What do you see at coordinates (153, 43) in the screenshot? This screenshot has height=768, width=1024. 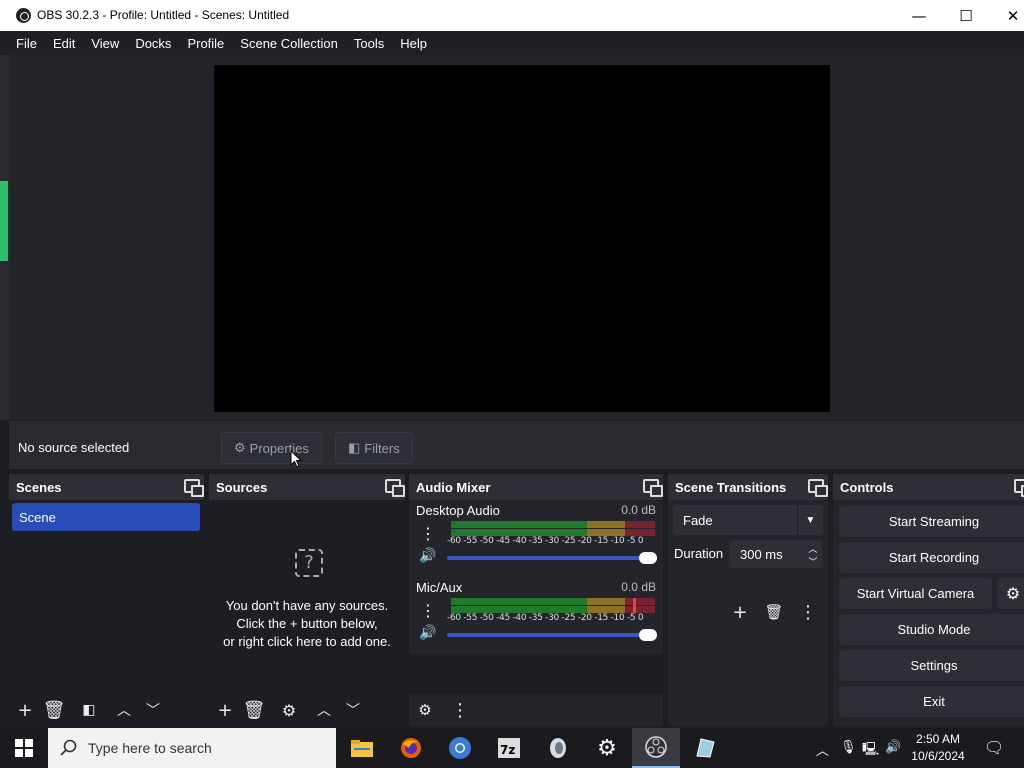 I see `menu-docks: Docks` at bounding box center [153, 43].